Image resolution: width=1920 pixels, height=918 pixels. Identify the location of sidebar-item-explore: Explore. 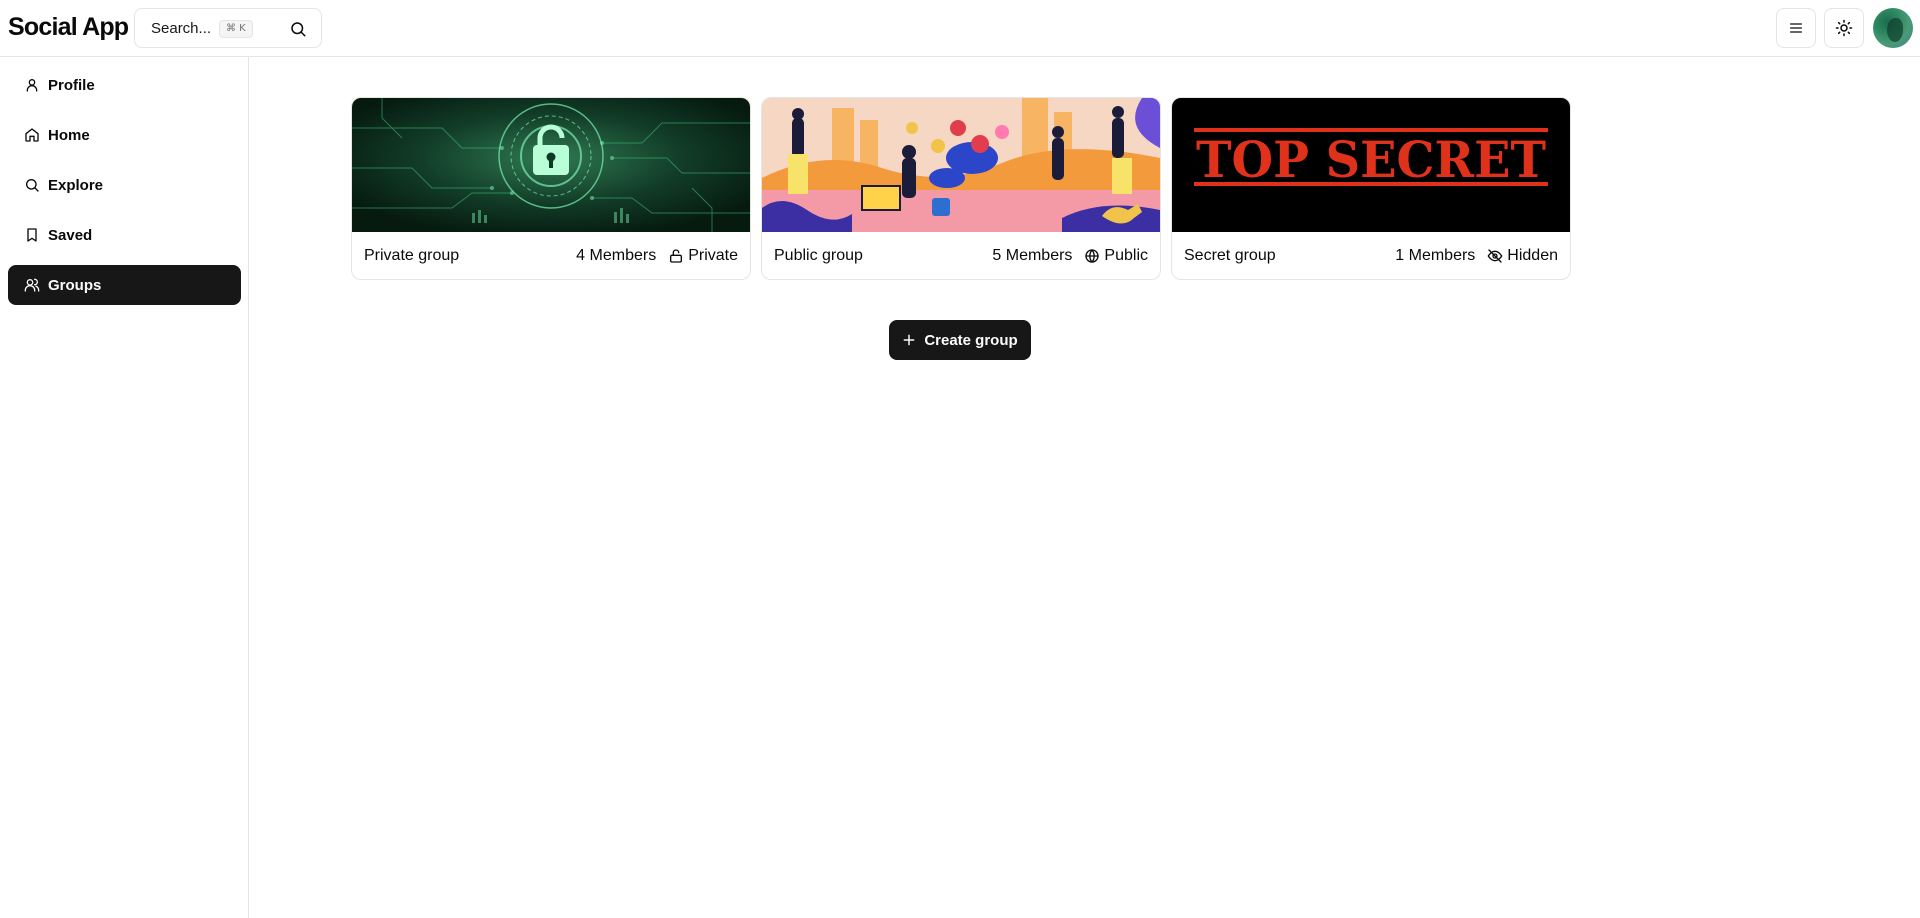
(124, 185).